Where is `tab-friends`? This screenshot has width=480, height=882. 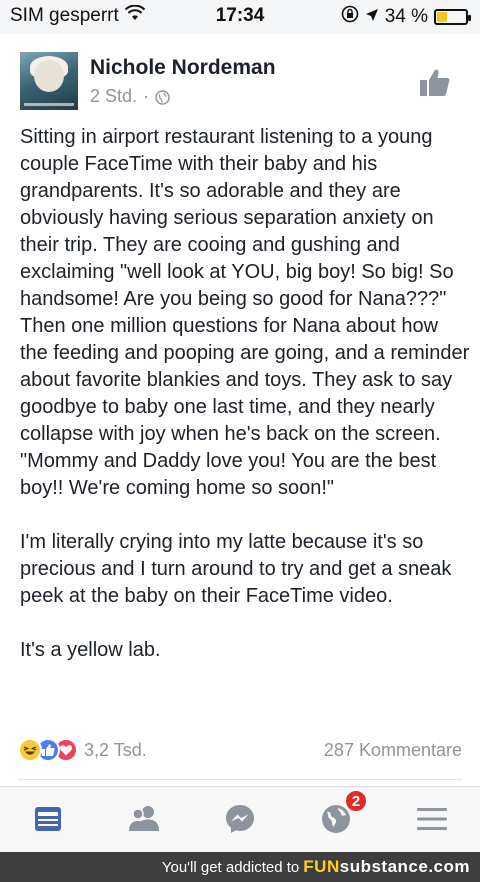 tab-friends is located at coordinates (144, 821).